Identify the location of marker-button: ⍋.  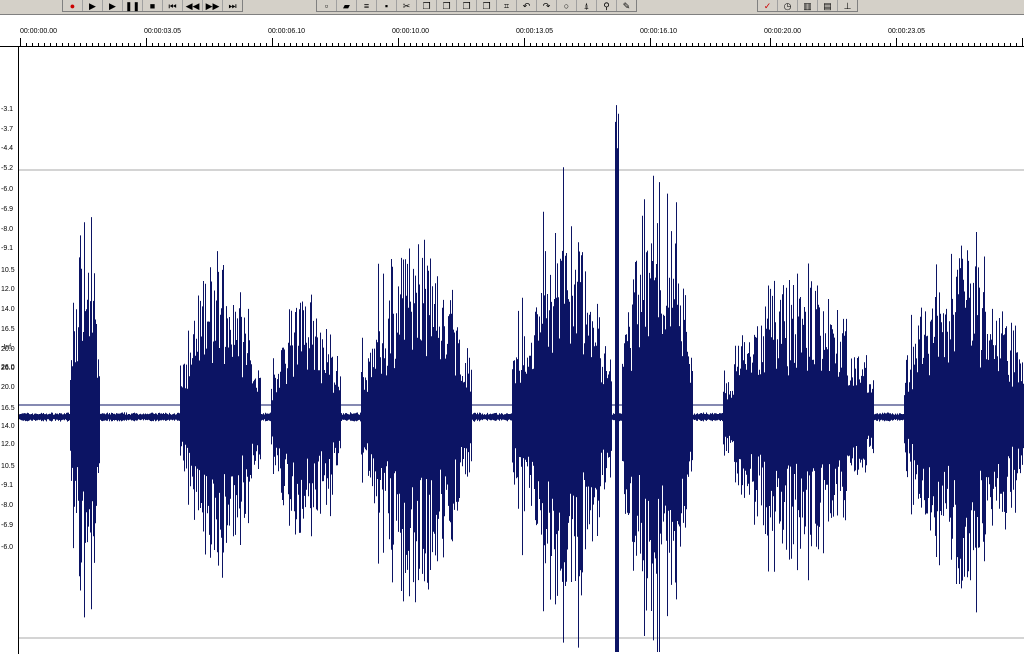
(587, 5).